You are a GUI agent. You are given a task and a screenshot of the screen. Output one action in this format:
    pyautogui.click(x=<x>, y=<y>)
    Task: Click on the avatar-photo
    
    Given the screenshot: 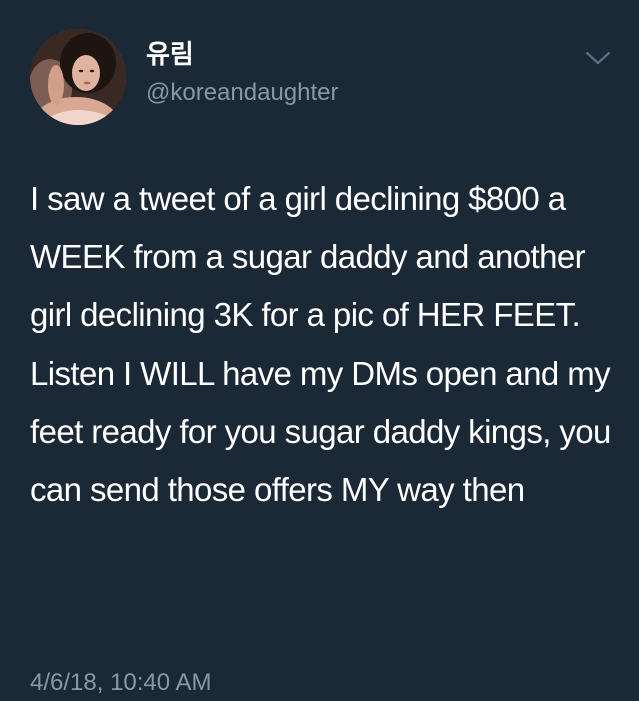 What is the action you would take?
    pyautogui.click(x=78, y=77)
    